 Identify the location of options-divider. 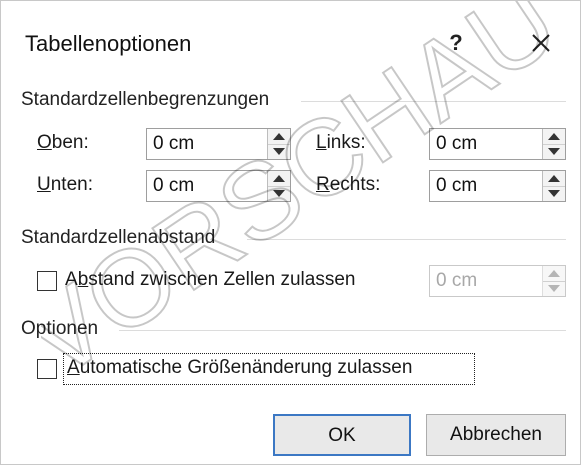
(342, 330).